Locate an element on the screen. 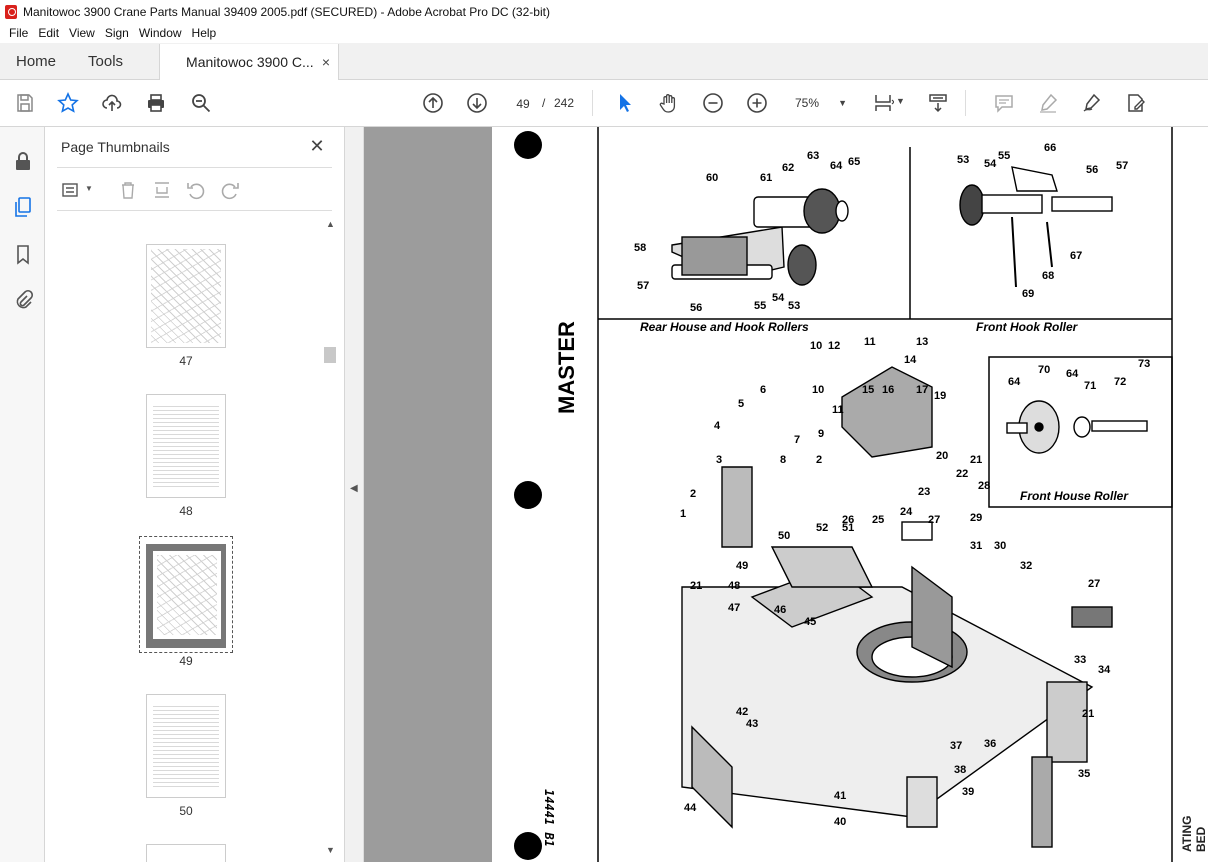 This screenshot has width=1208, height=862. part-callout: 43 is located at coordinates (752, 724).